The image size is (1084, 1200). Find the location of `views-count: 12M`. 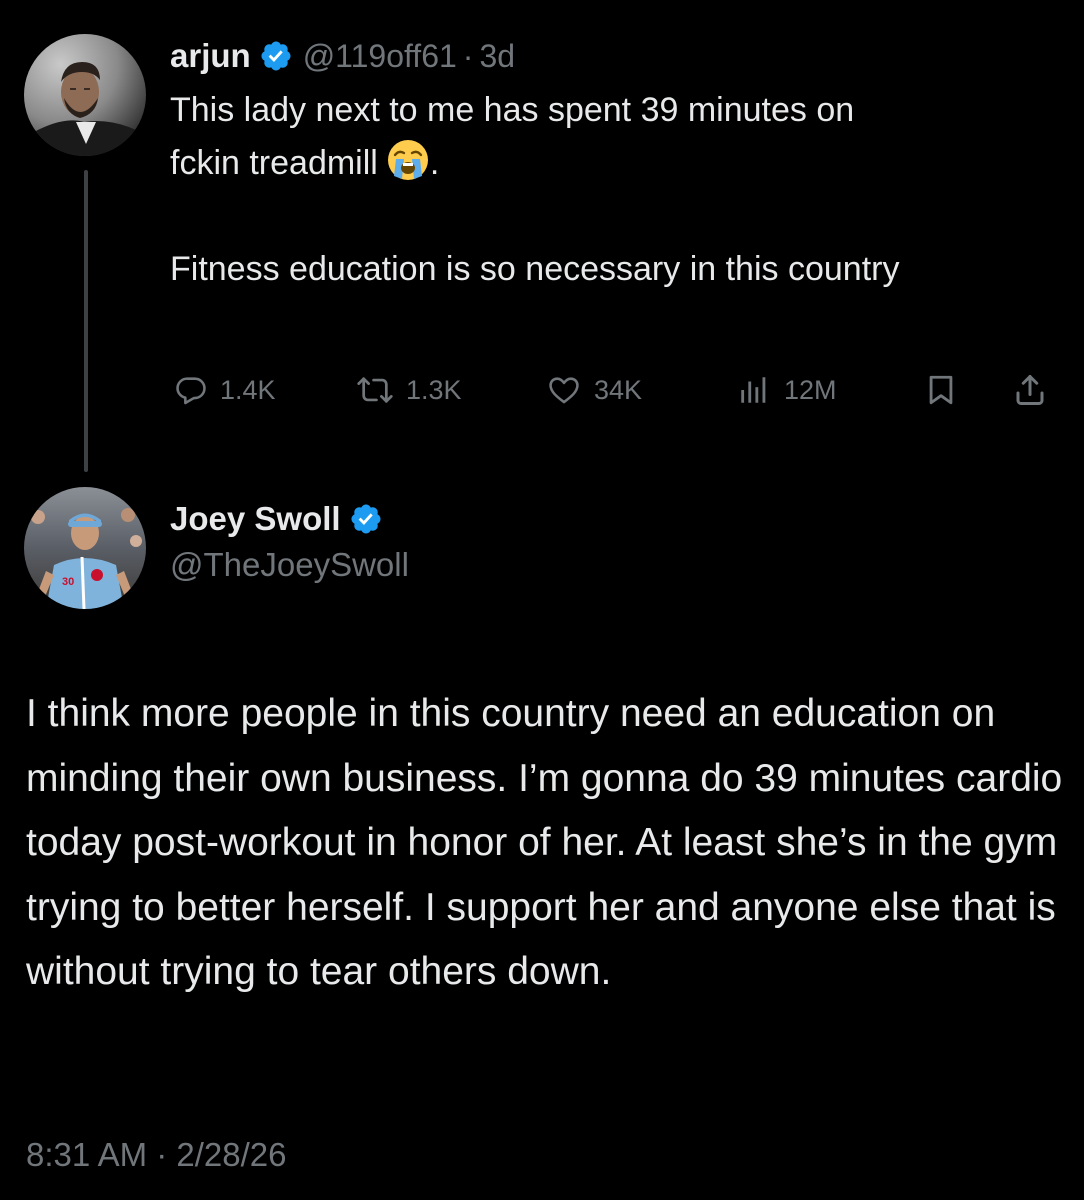

views-count: 12M is located at coordinates (810, 389).